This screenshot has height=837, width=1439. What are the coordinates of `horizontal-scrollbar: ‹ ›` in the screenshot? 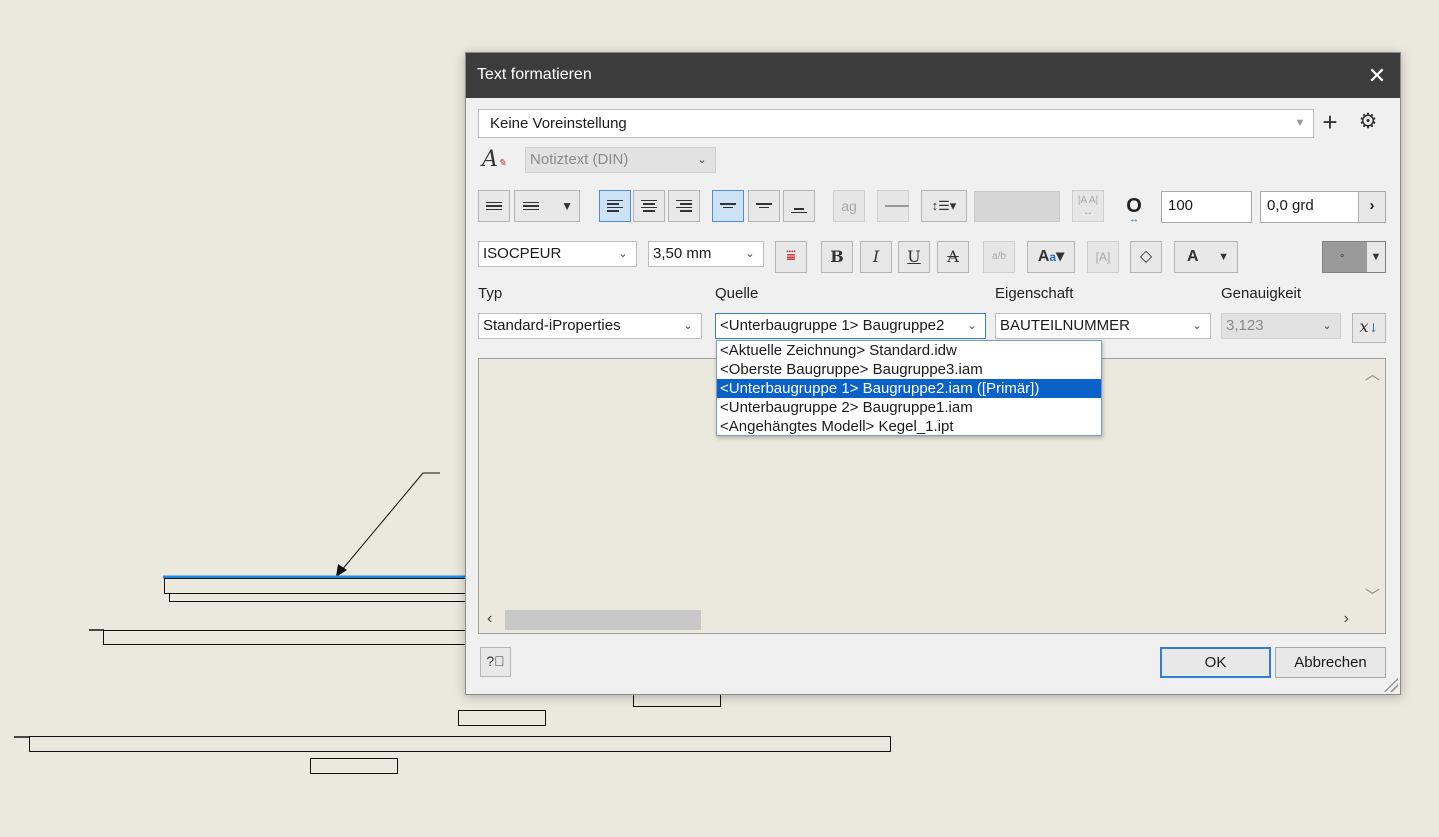 It's located at (932, 620).